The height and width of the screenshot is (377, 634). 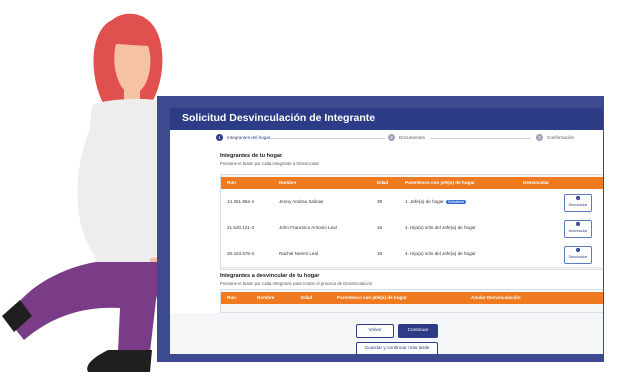 What do you see at coordinates (119, 361) in the screenshot?
I see `shoe-icon` at bounding box center [119, 361].